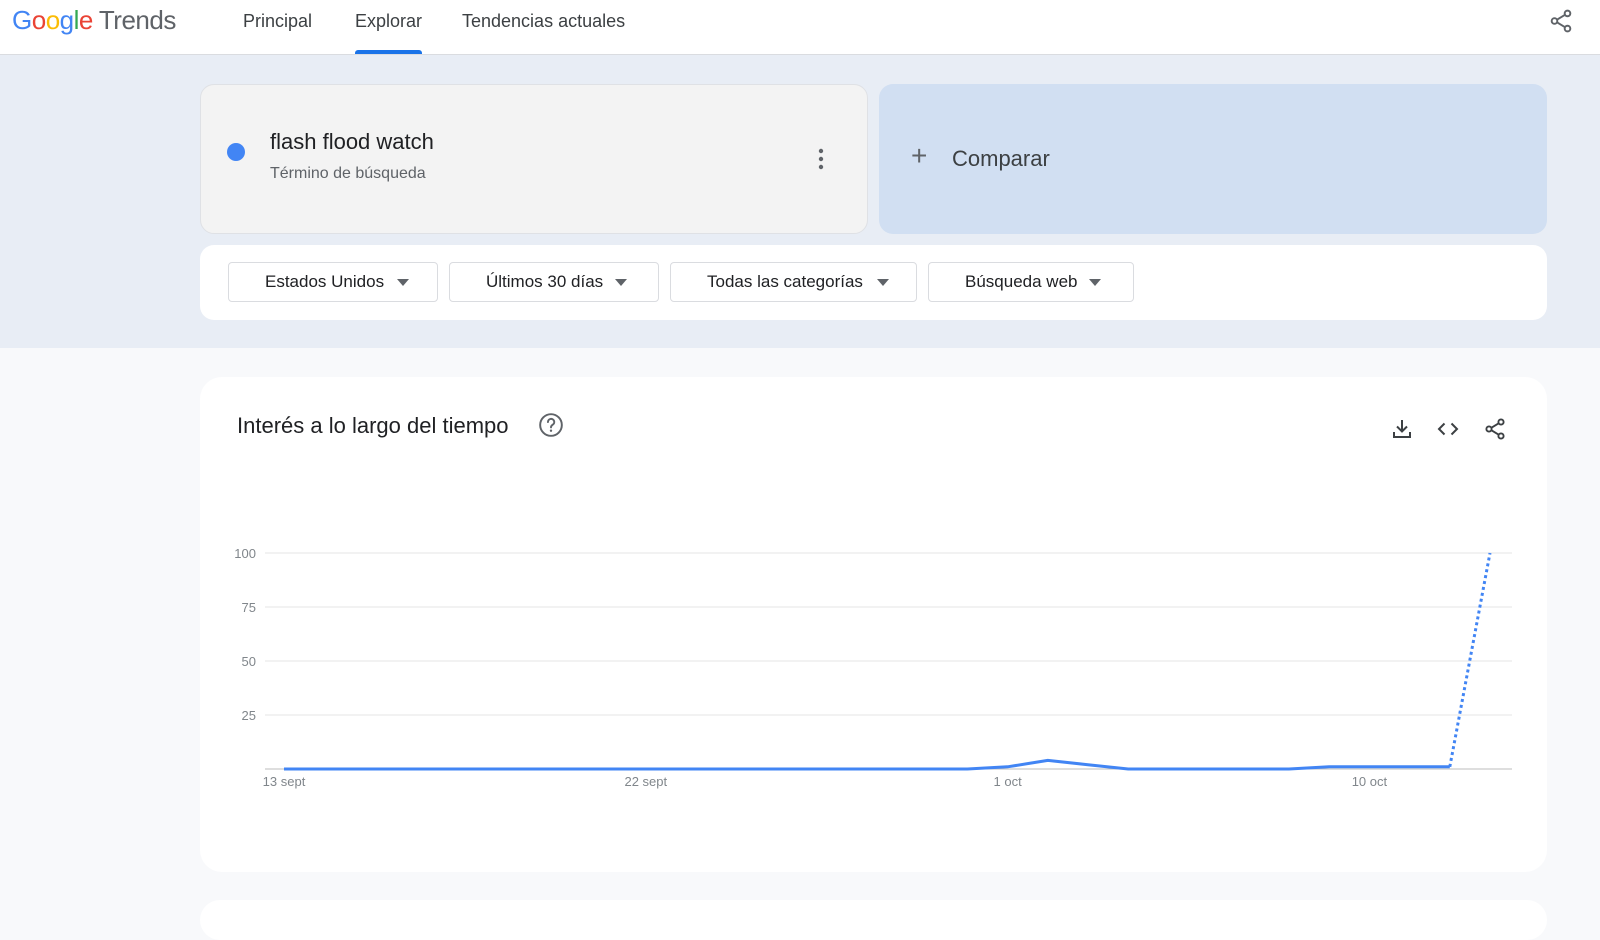 The height and width of the screenshot is (940, 1600). I want to click on term-type: Término de búsqueda, so click(348, 174).